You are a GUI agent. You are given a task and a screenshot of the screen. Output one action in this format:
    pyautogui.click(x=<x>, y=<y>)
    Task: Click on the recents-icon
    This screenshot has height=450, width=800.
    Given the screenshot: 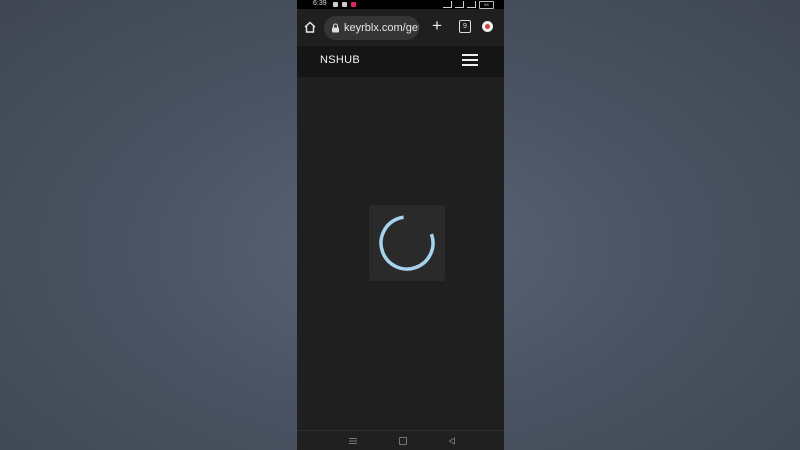 What is the action you would take?
    pyautogui.click(x=353, y=441)
    